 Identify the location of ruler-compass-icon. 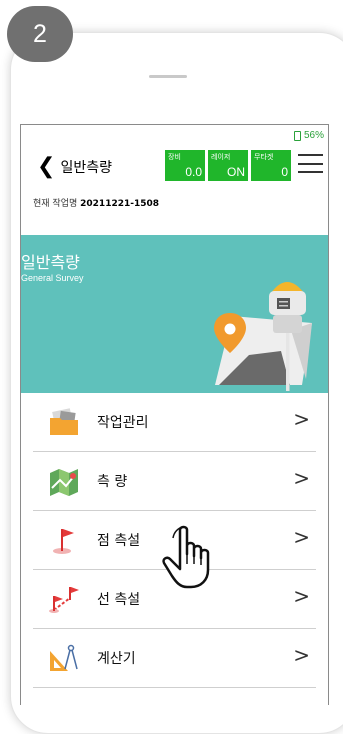
(64, 657).